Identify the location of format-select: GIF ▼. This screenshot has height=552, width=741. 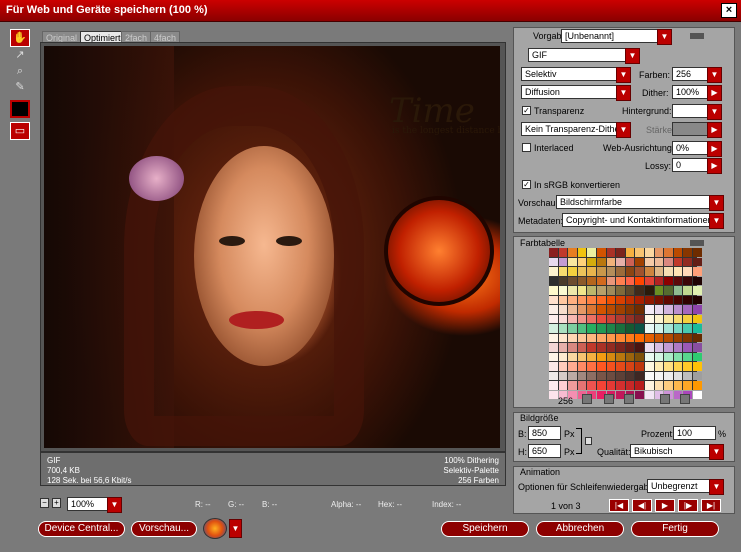
(584, 56).